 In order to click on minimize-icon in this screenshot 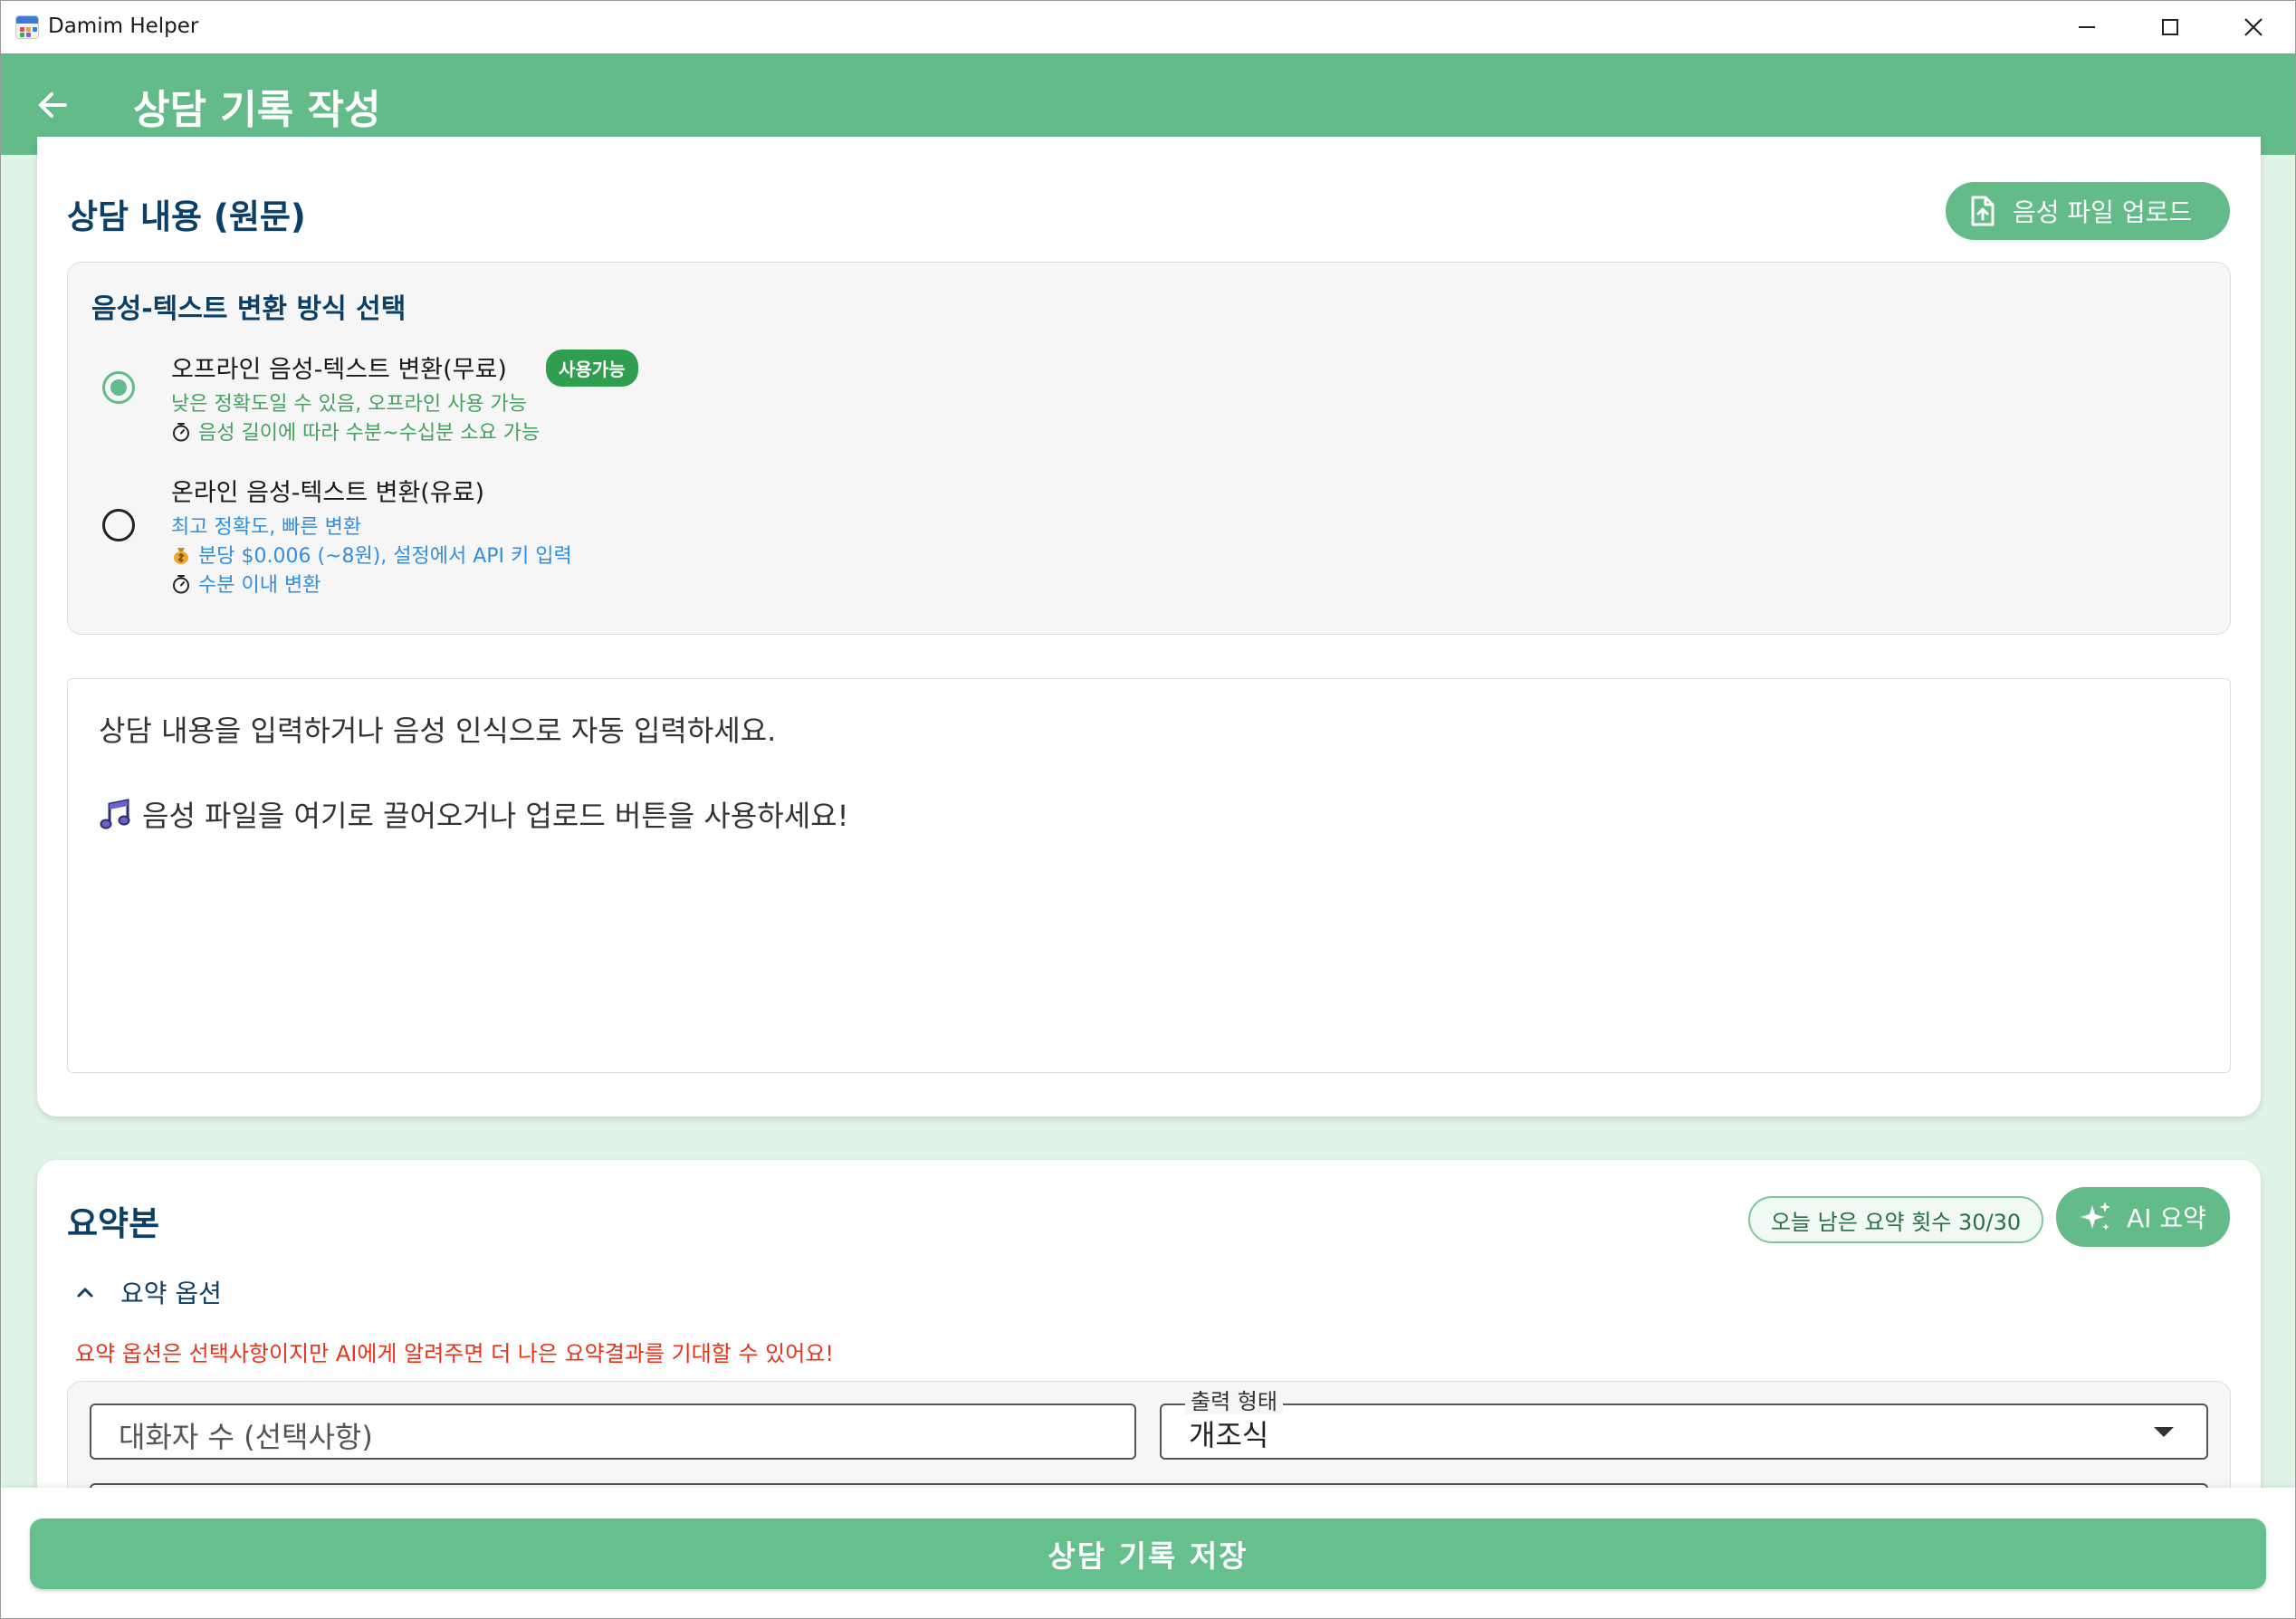, I will do `click(2087, 27)`.